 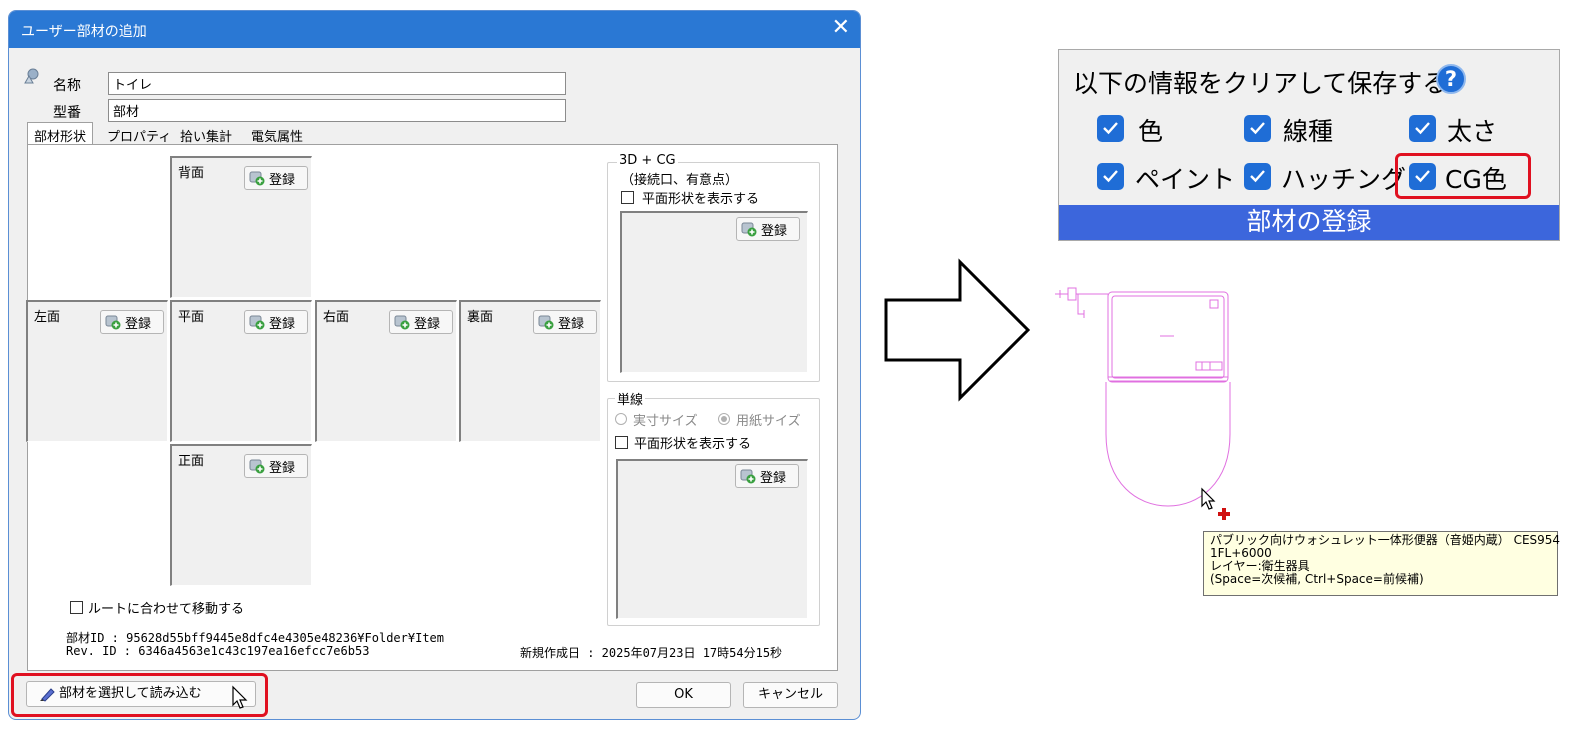 What do you see at coordinates (427, 324) in the screenshot?
I see `register-right-label: 登録` at bounding box center [427, 324].